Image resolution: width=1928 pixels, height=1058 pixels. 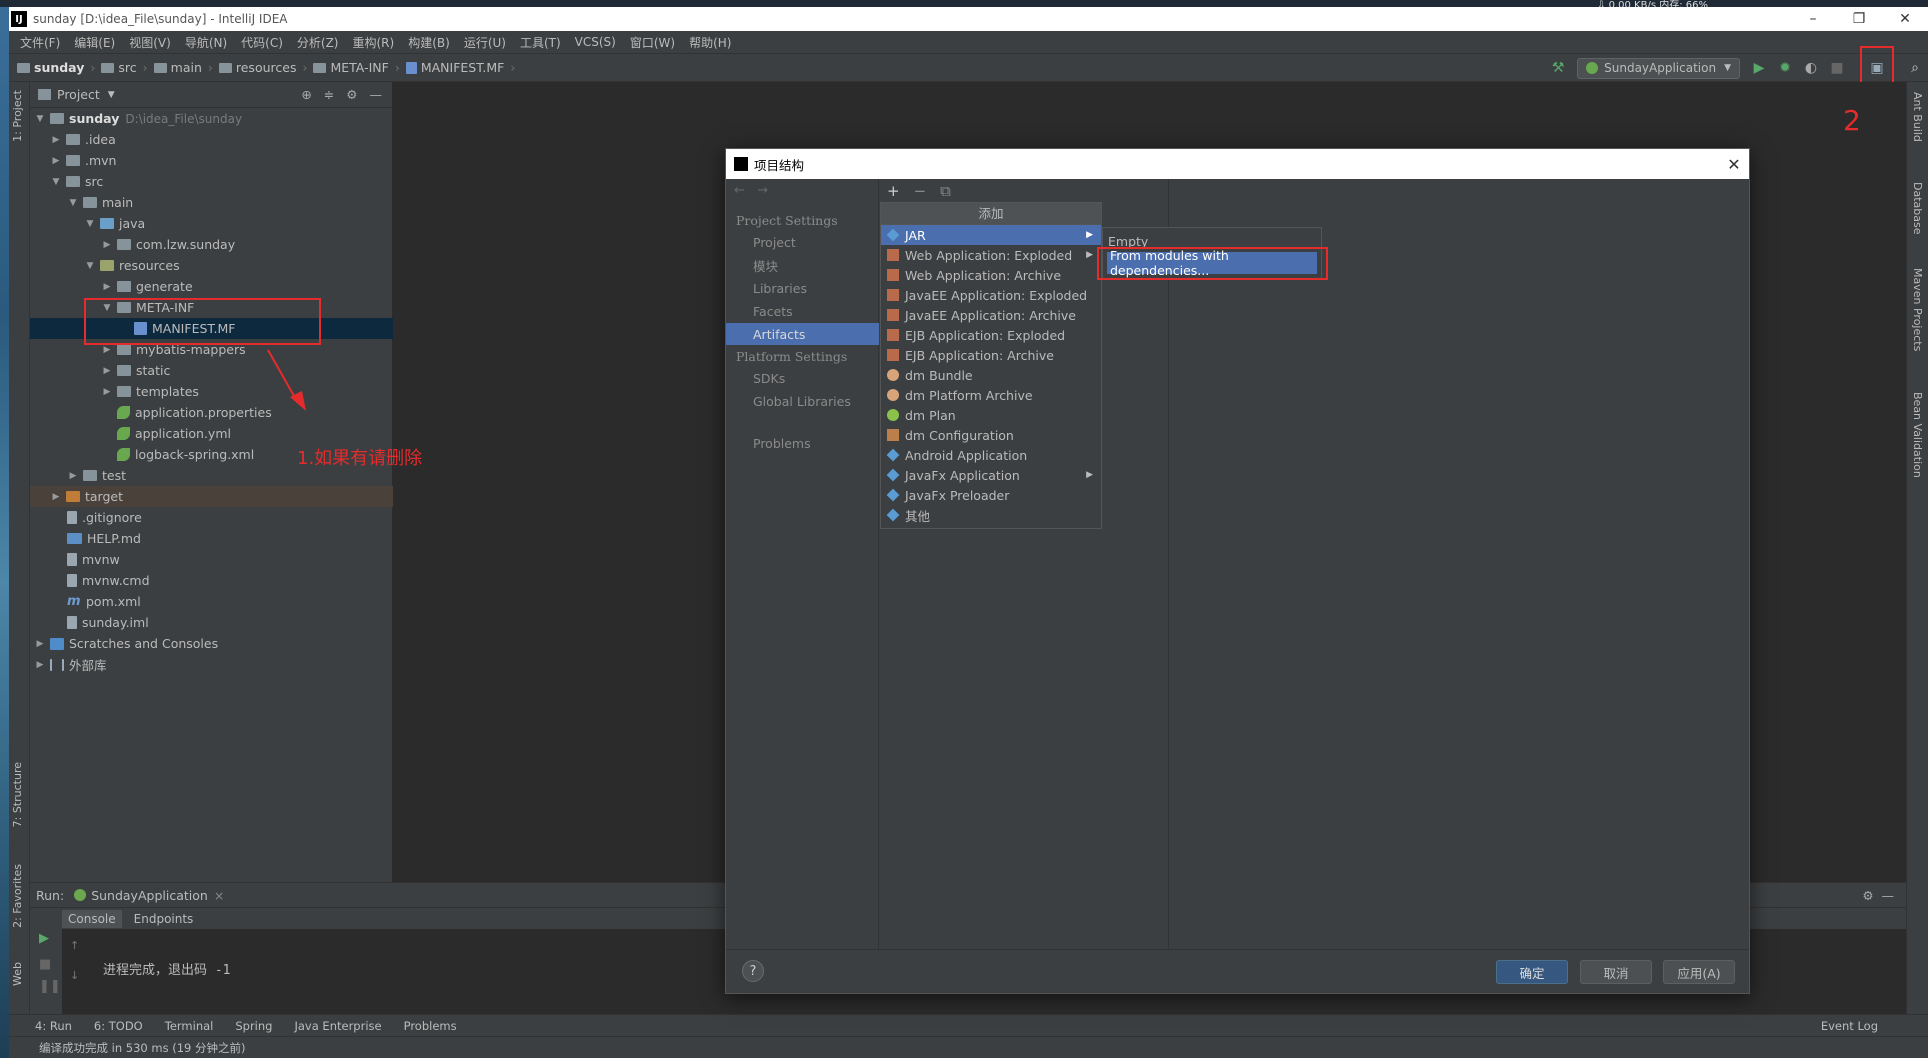 What do you see at coordinates (211, 433) in the screenshot?
I see `tree-item-application-yml: application.yml` at bounding box center [211, 433].